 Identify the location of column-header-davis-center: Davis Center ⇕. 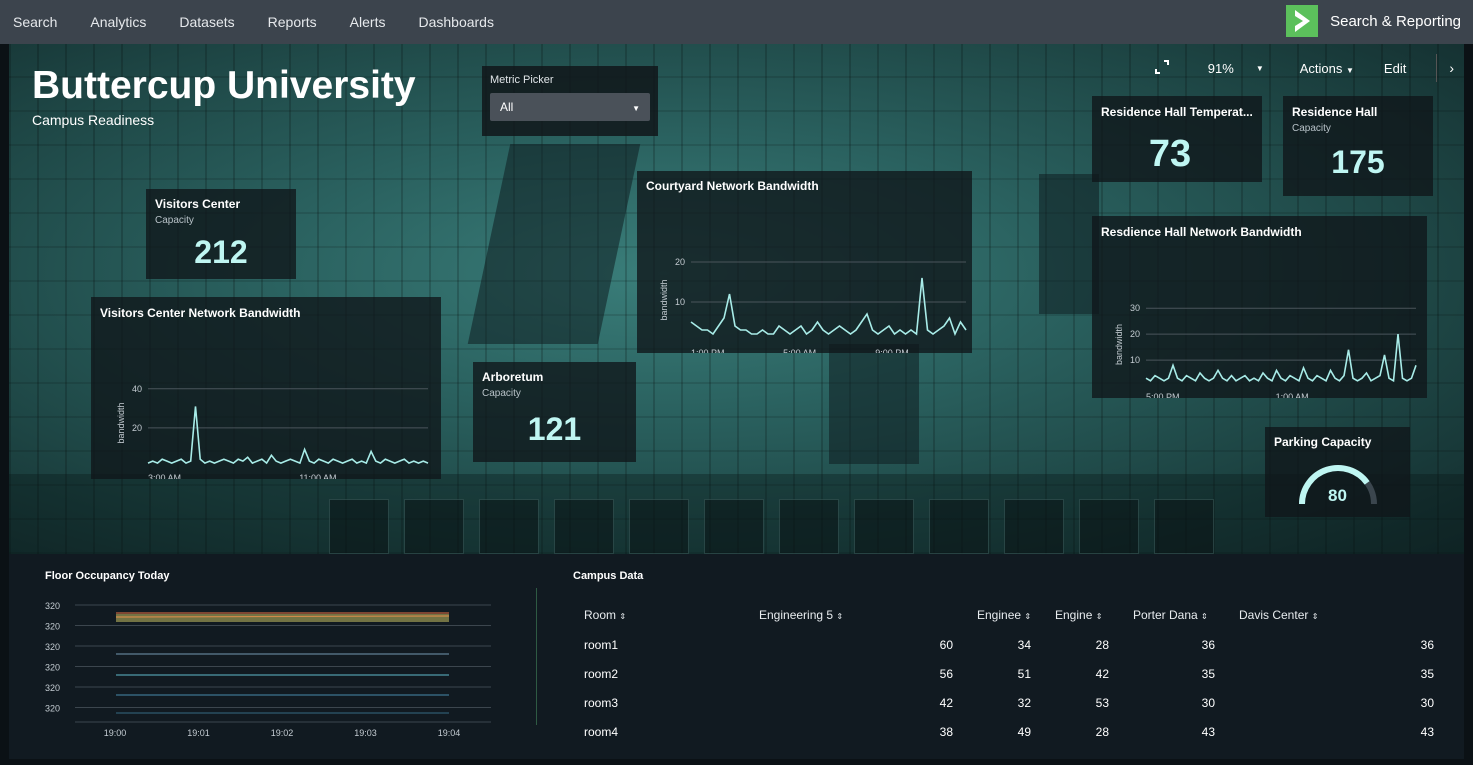
(1336, 615).